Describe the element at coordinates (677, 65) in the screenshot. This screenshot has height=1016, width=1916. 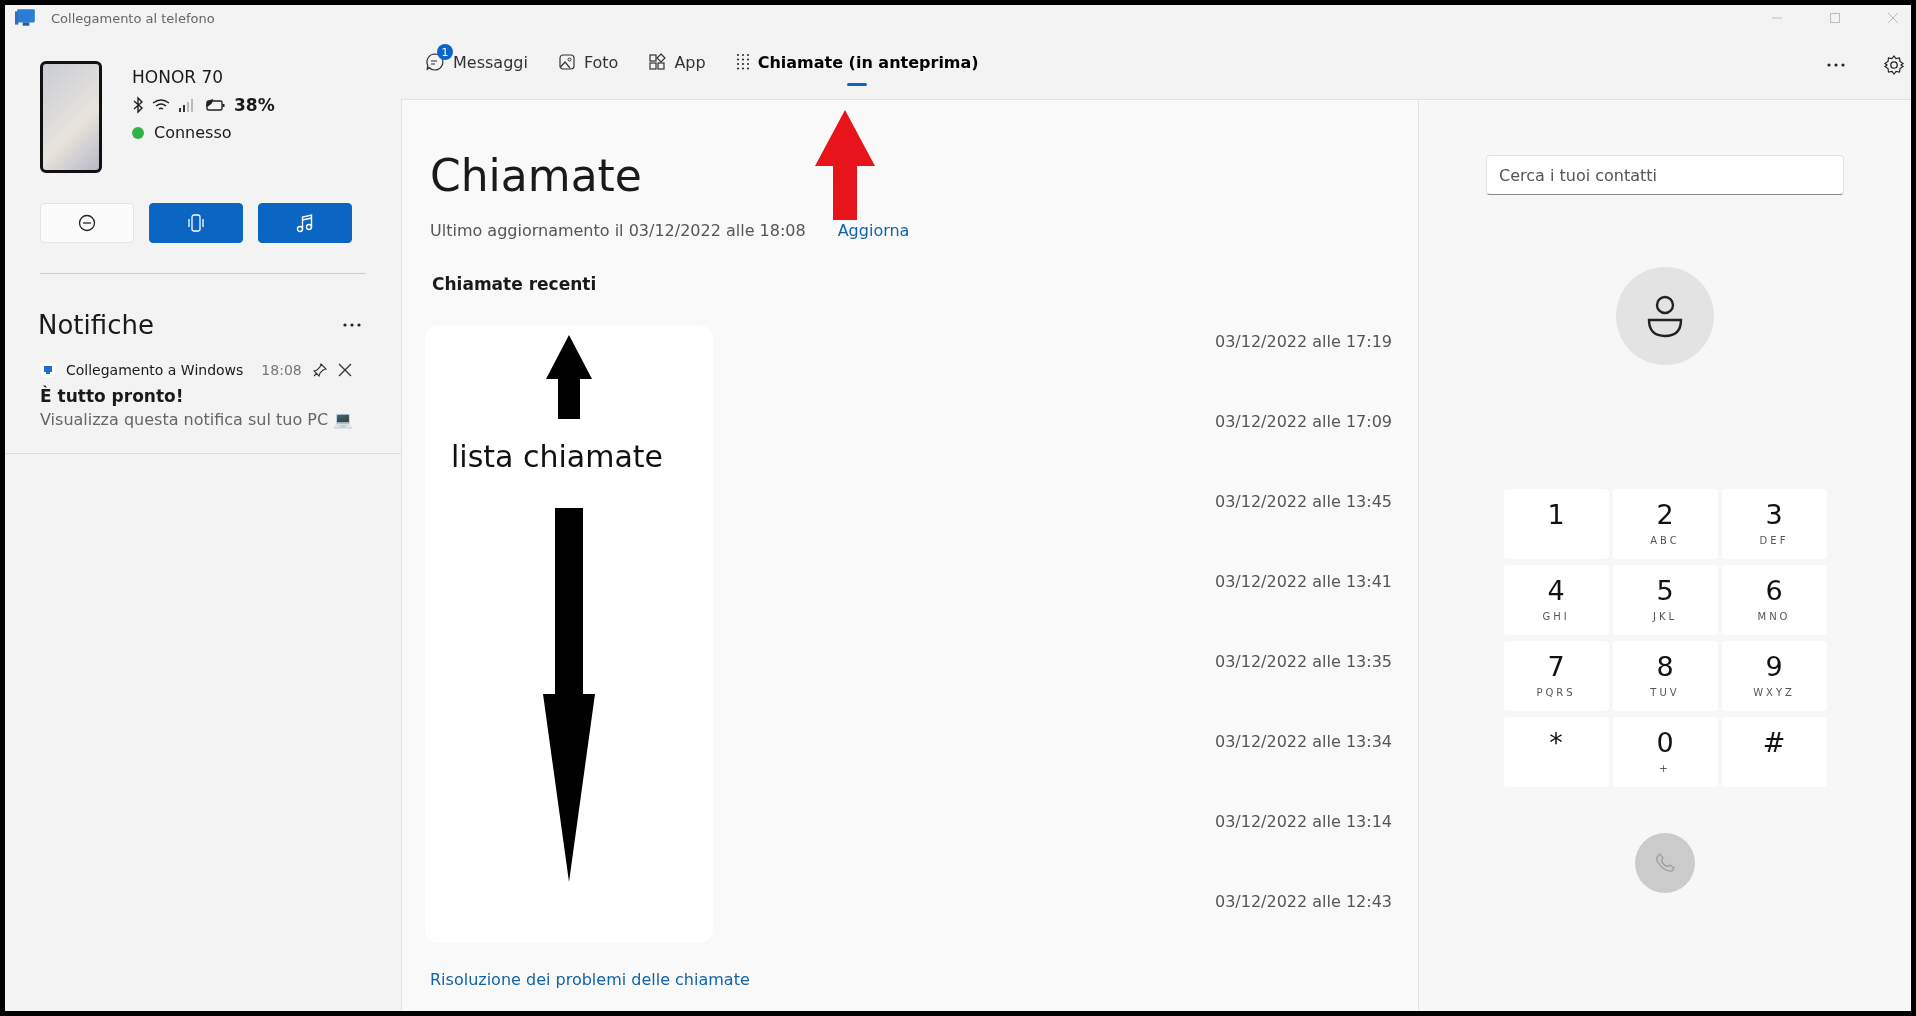
I see `tab: App` at that location.